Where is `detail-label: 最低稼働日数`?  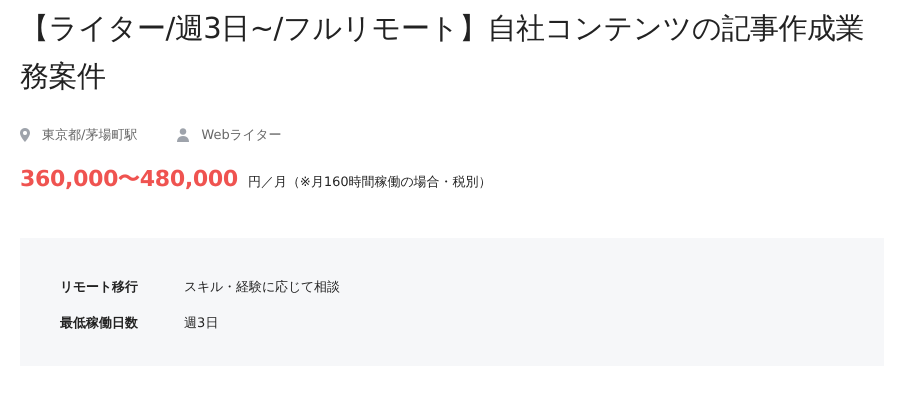 detail-label: 最低稼働日数 is located at coordinates (99, 323).